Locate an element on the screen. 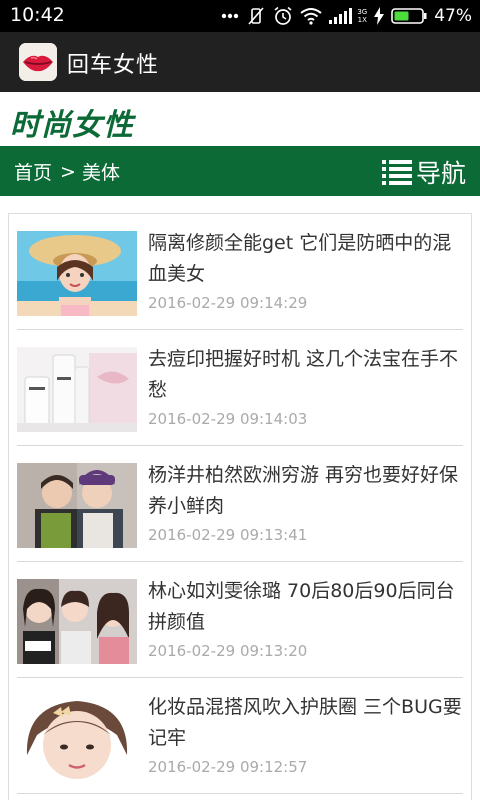 Image resolution: width=480 pixels, height=800 pixels. breadcrumb: 首页 > 美体 is located at coordinates (67, 171).